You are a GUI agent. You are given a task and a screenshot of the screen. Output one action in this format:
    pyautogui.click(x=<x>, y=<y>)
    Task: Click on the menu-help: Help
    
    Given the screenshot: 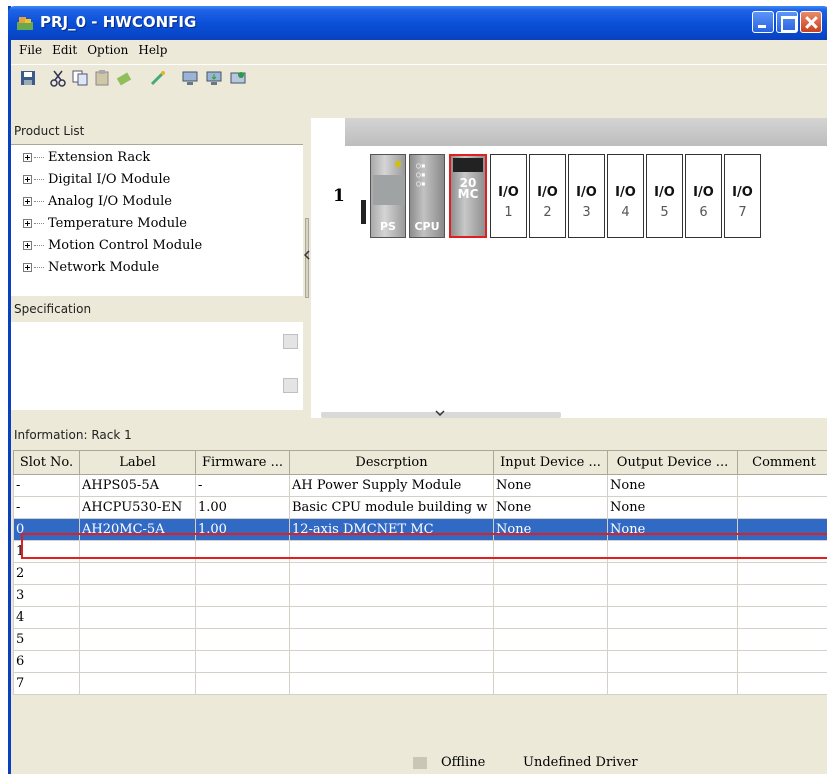 What is the action you would take?
    pyautogui.click(x=152, y=48)
    